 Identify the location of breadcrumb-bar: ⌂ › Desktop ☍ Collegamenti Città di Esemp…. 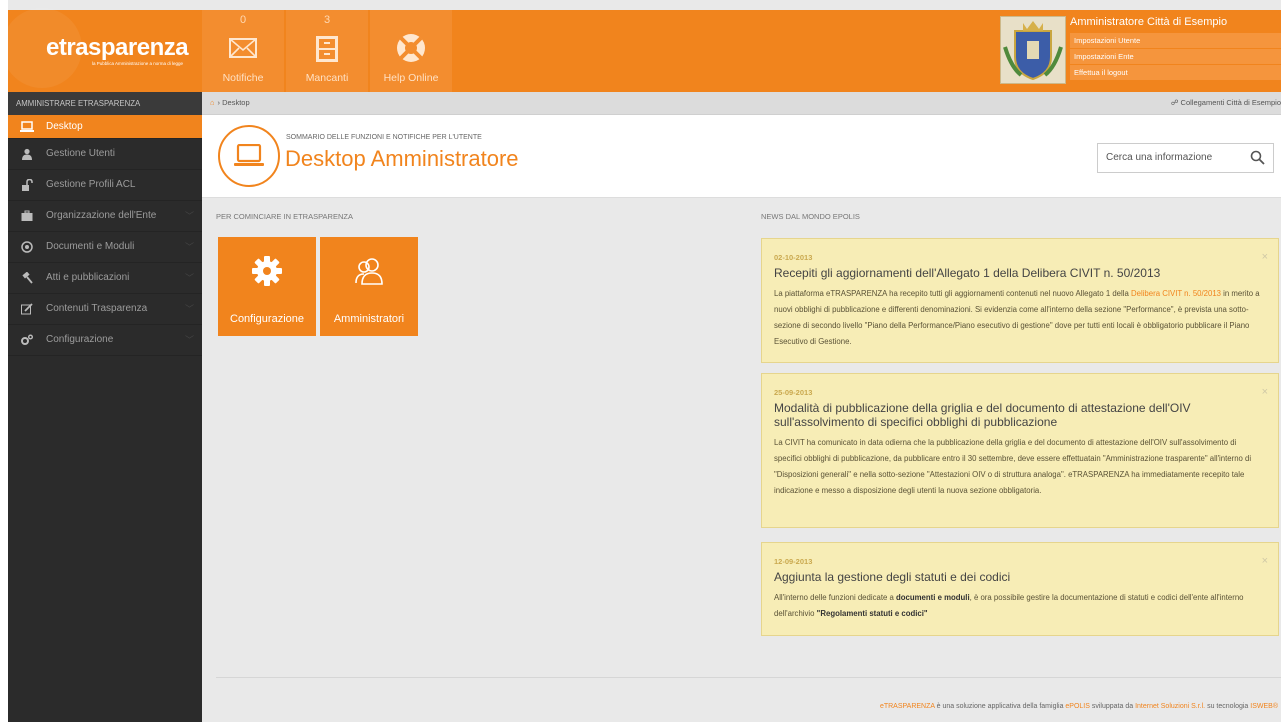
(741, 103).